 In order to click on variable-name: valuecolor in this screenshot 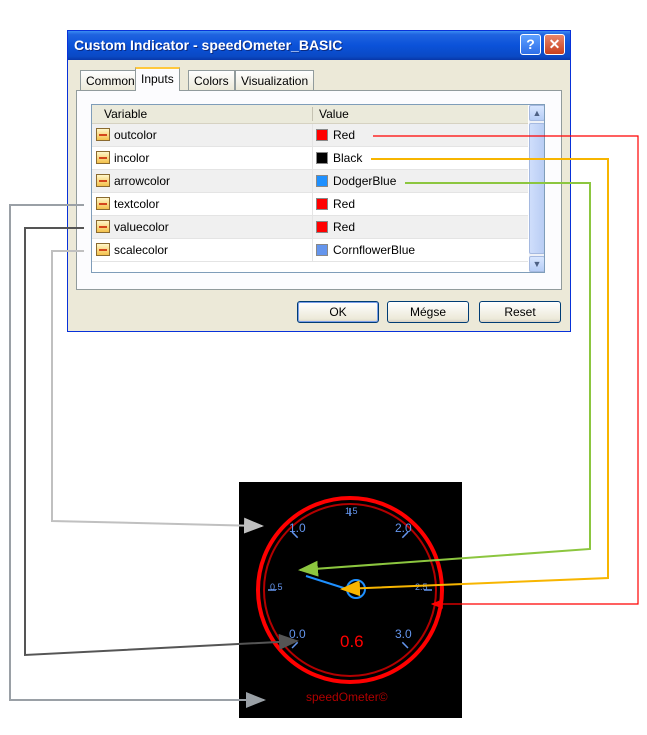, I will do `click(141, 227)`.